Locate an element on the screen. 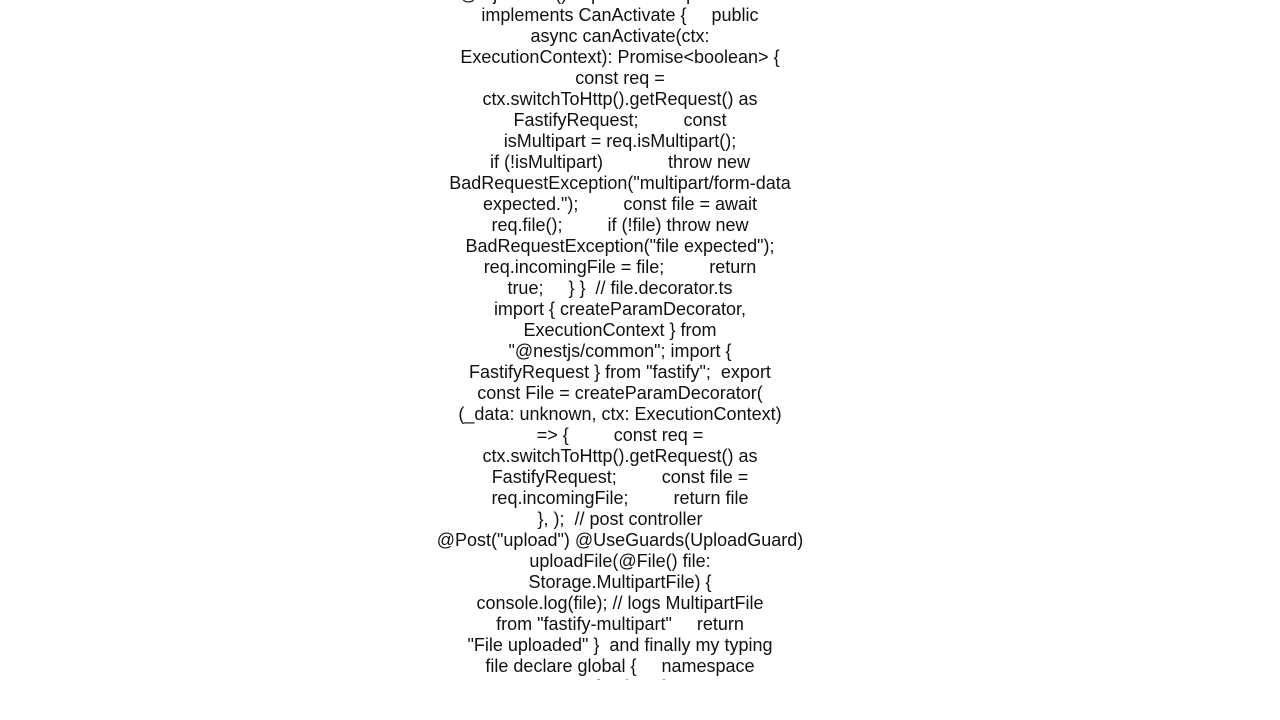 The width and height of the screenshot is (1280, 720). text-line: req.incomingFile = file; return is located at coordinates (620, 267).